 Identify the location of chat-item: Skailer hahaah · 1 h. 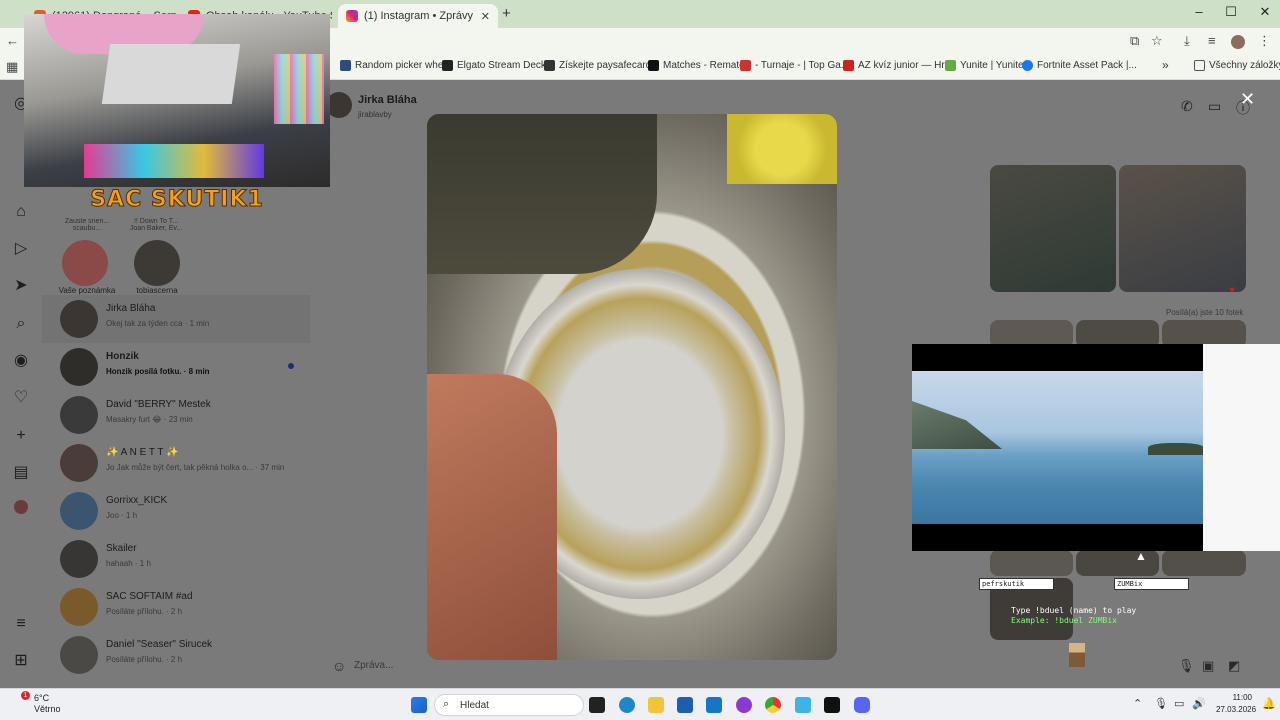
(176, 559).